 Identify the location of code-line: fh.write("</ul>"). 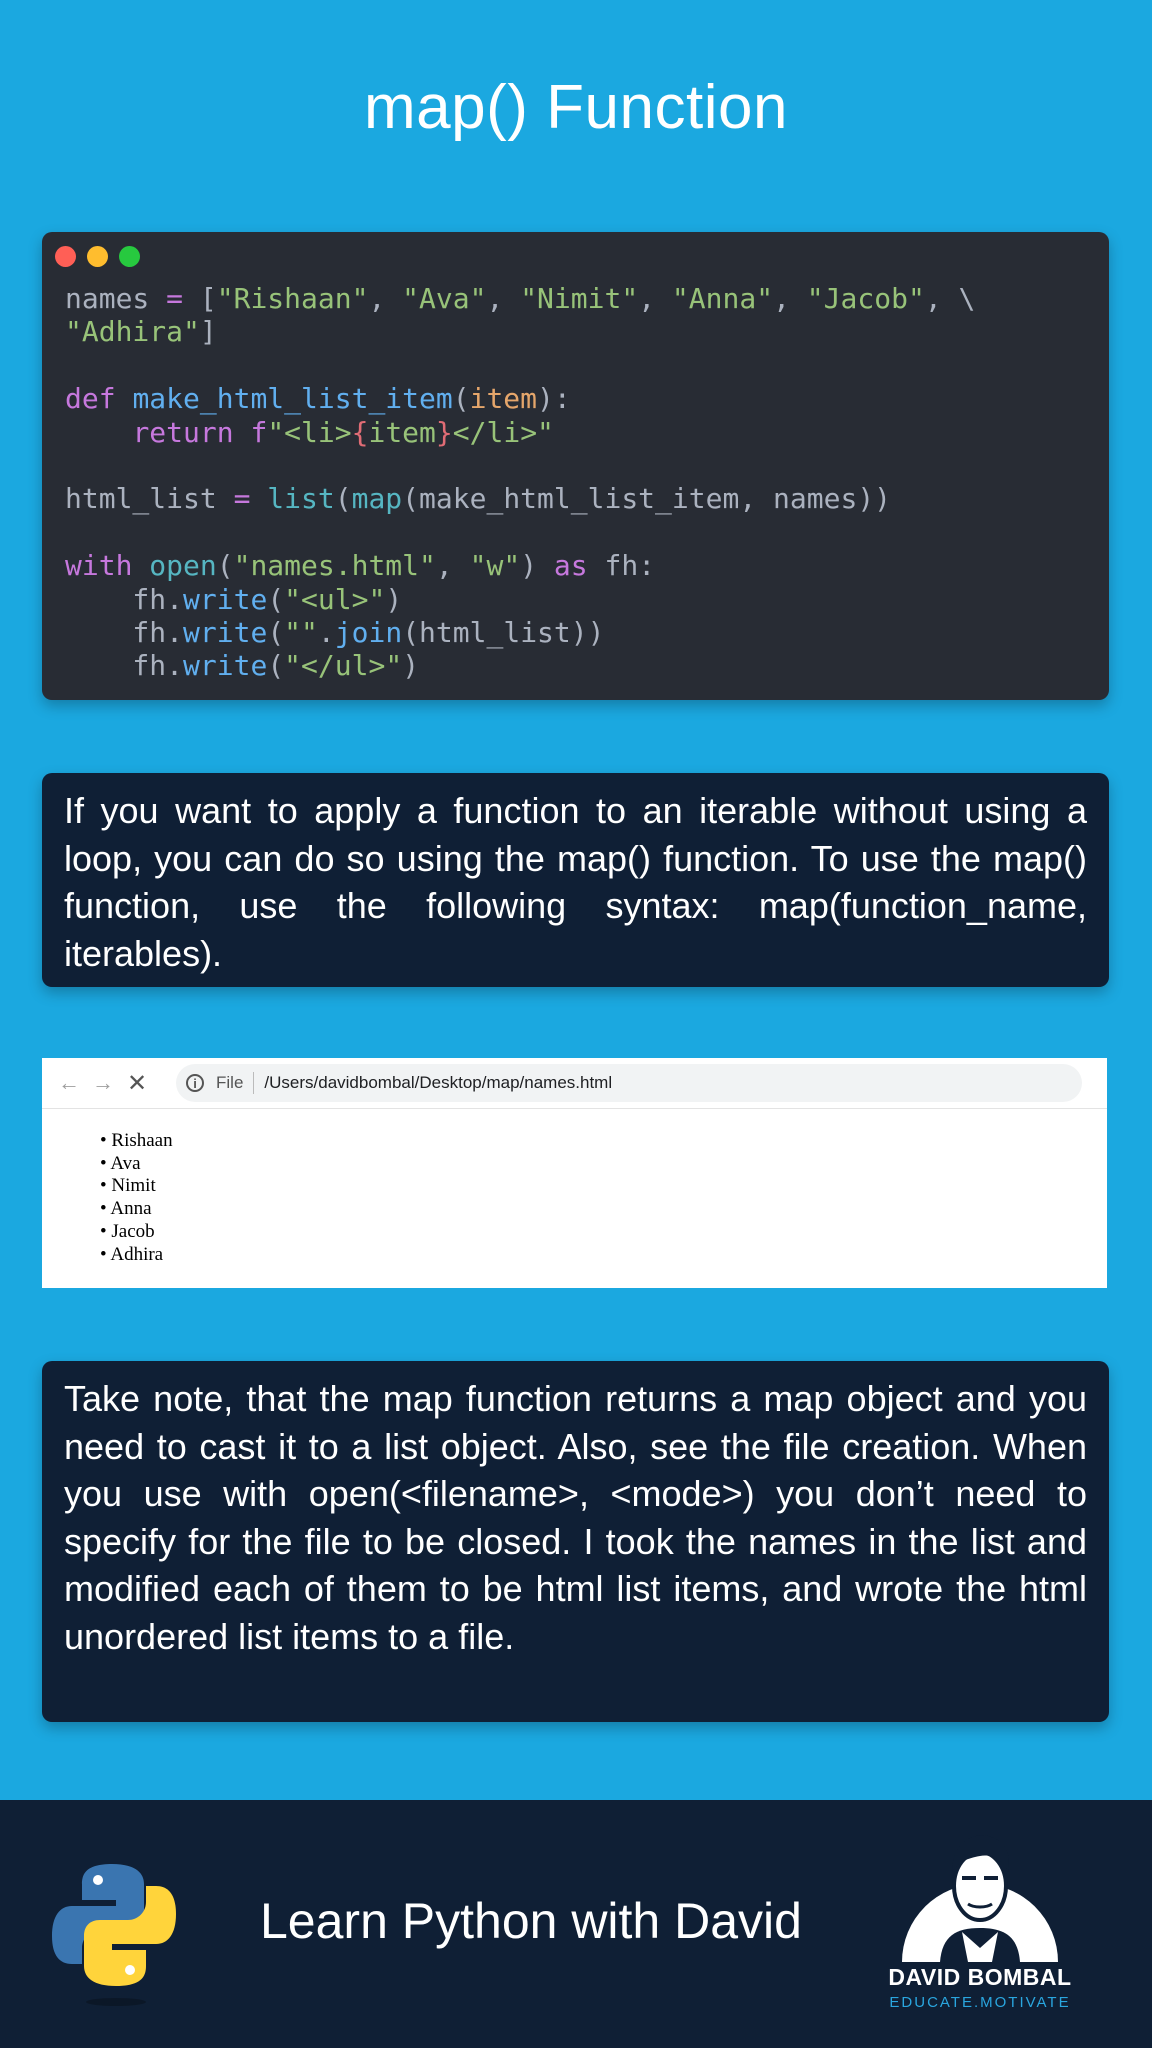
(242, 666).